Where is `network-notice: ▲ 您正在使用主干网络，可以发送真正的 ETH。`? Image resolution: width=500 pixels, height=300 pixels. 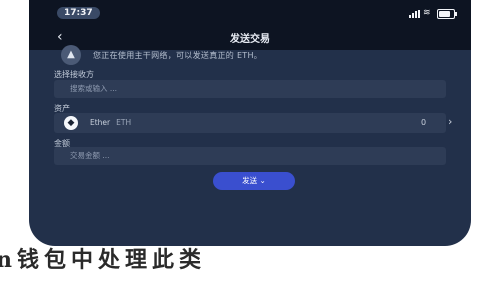
network-notice: ▲ 您正在使用主干网络，可以发送真正的 ETH。 is located at coordinates (255, 55).